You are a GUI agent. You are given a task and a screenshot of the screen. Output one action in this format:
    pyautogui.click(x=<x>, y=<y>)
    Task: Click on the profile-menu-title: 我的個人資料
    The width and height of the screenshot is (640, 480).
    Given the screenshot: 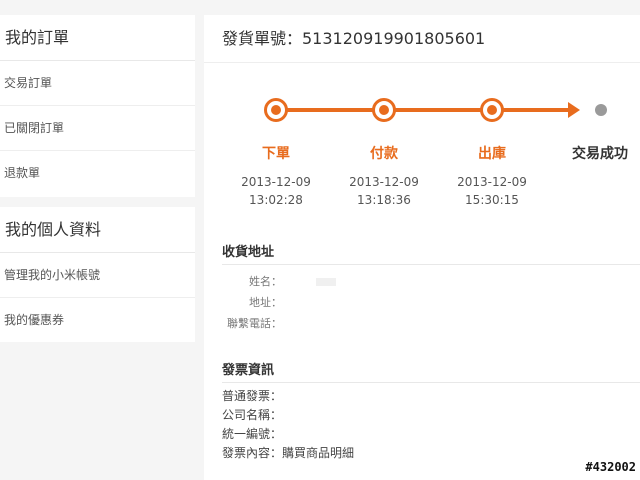 What is the action you would take?
    pyautogui.click(x=97, y=230)
    